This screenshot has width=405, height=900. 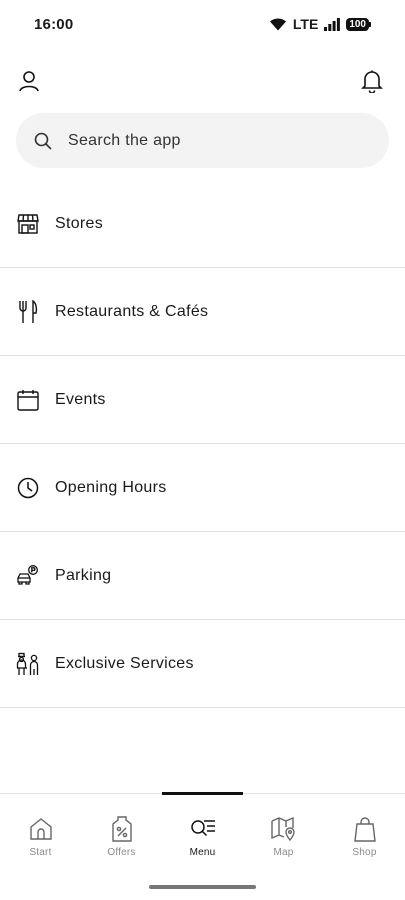 I want to click on percent-tag-icon, so click(x=122, y=829).